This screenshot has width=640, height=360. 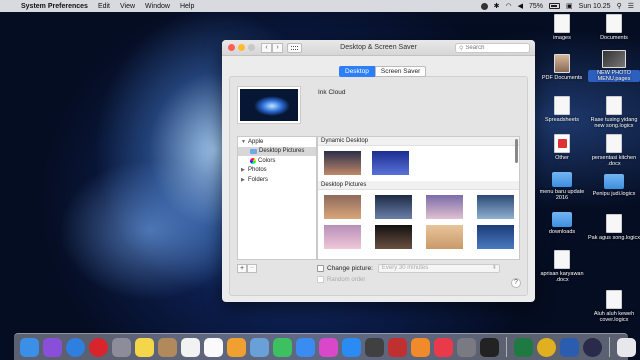 What do you see at coordinates (614, 112) in the screenshot?
I see `desktop-icon: Rase tusing yidang new song.logicx` at bounding box center [614, 112].